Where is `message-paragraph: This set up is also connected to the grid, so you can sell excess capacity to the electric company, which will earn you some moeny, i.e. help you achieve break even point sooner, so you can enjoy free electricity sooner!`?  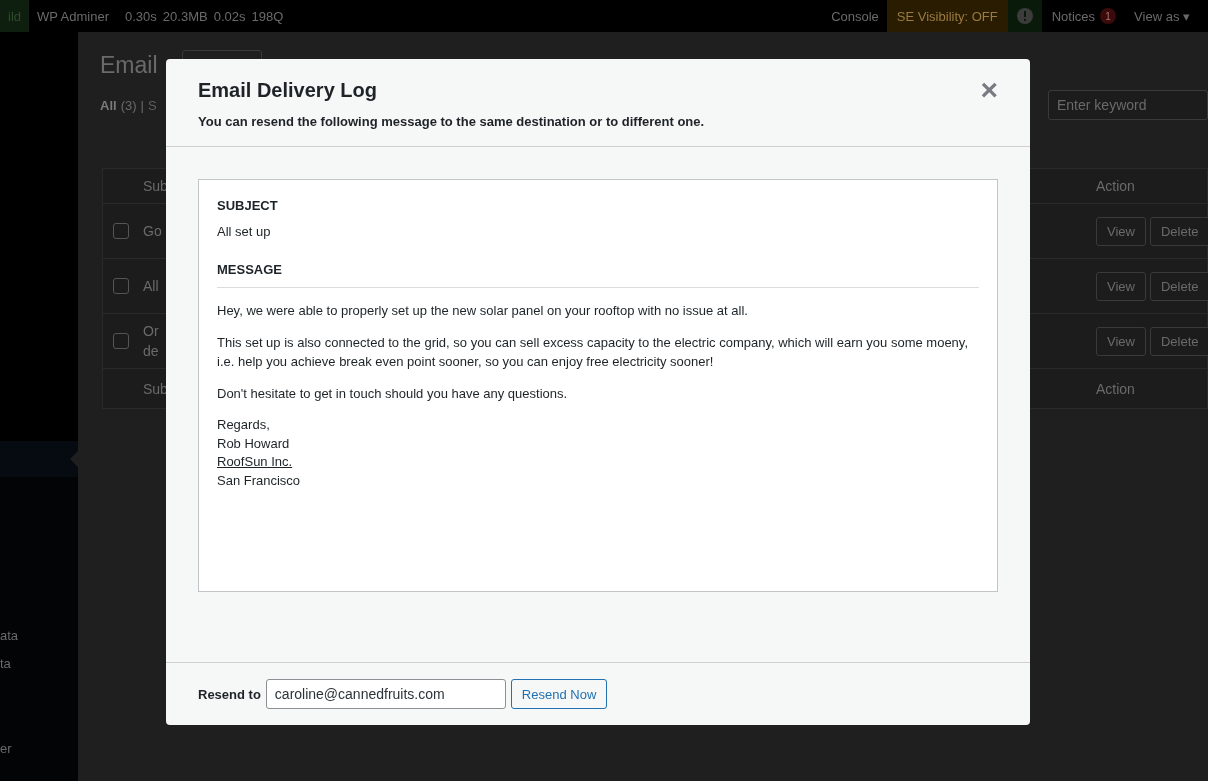
message-paragraph: This set up is also connected to the grid, so you can sell excess capacity to the electric company, which will earn you some moeny, i.e. help you achieve break even point sooner, so you can enjoy free electricity sooner! is located at coordinates (593, 352).